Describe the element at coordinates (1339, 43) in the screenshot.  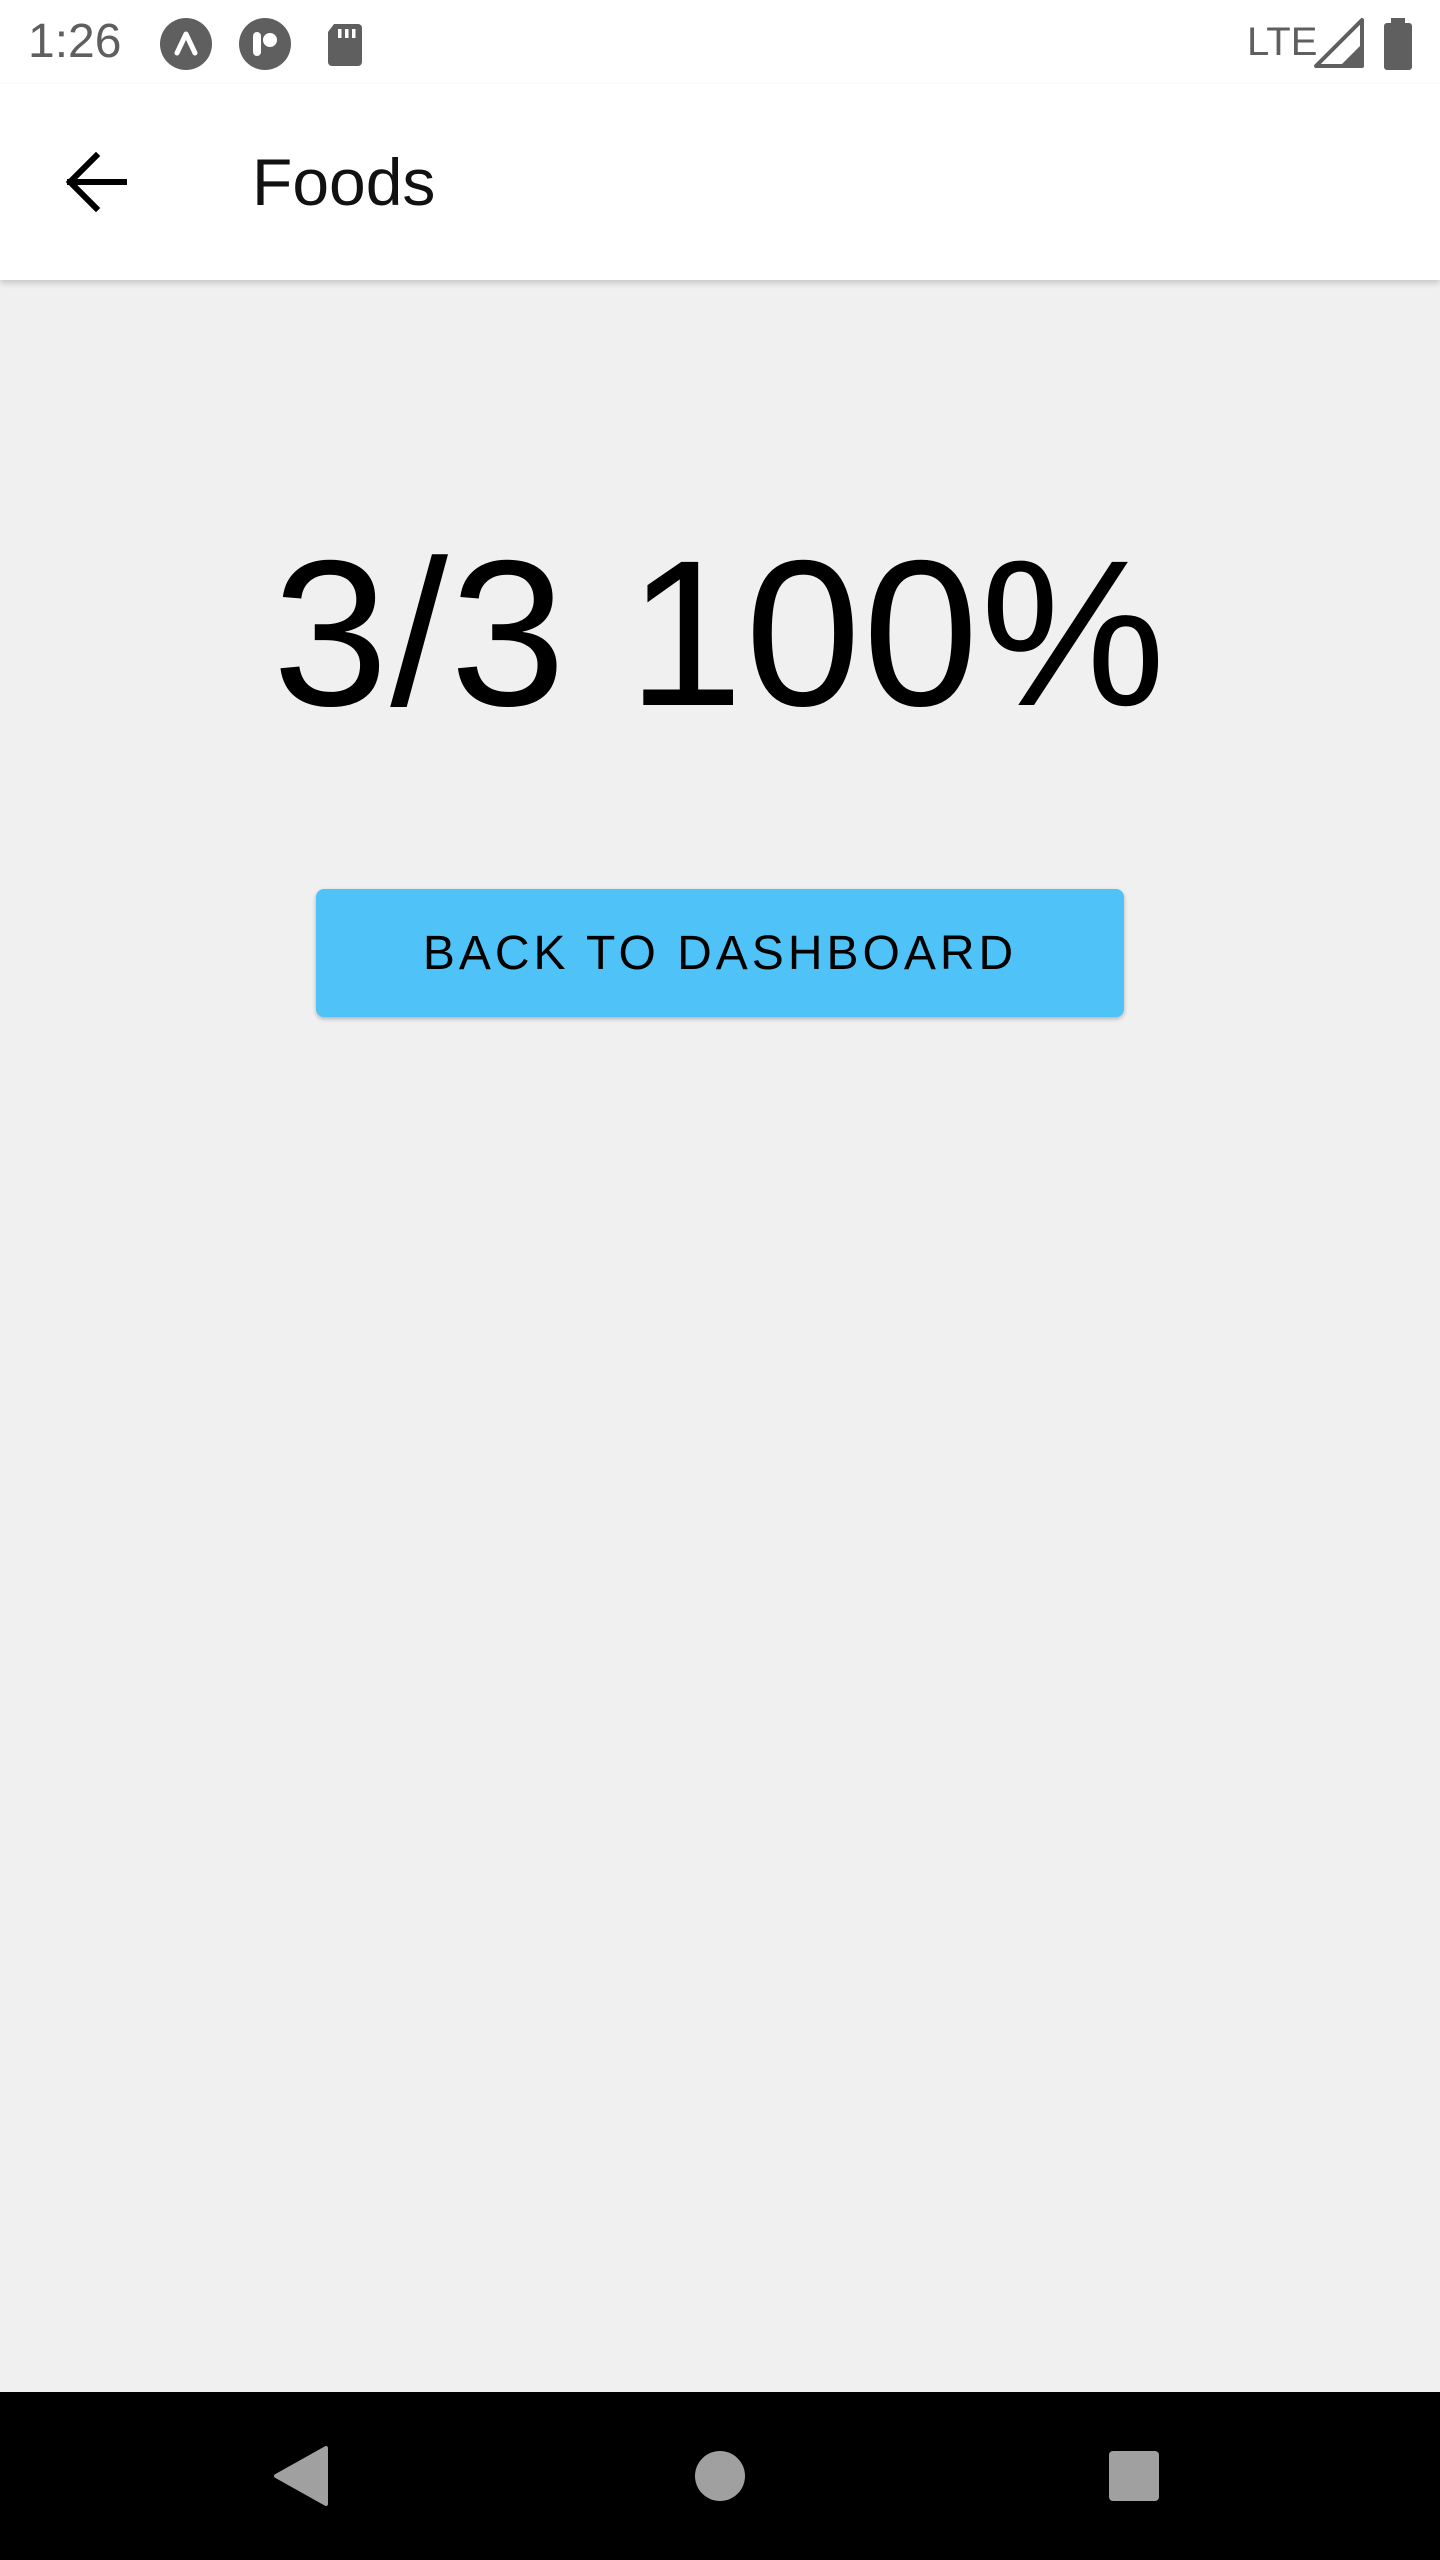
I see `signal-icon` at that location.